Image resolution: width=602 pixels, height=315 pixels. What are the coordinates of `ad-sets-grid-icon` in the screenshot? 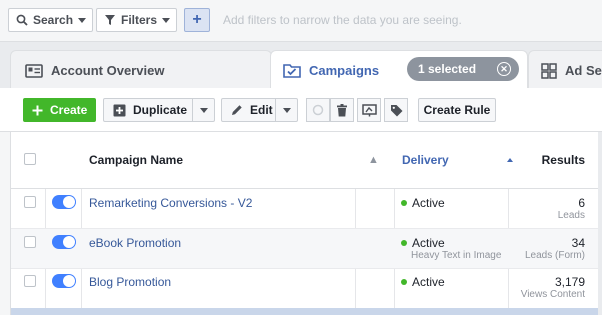 It's located at (549, 70).